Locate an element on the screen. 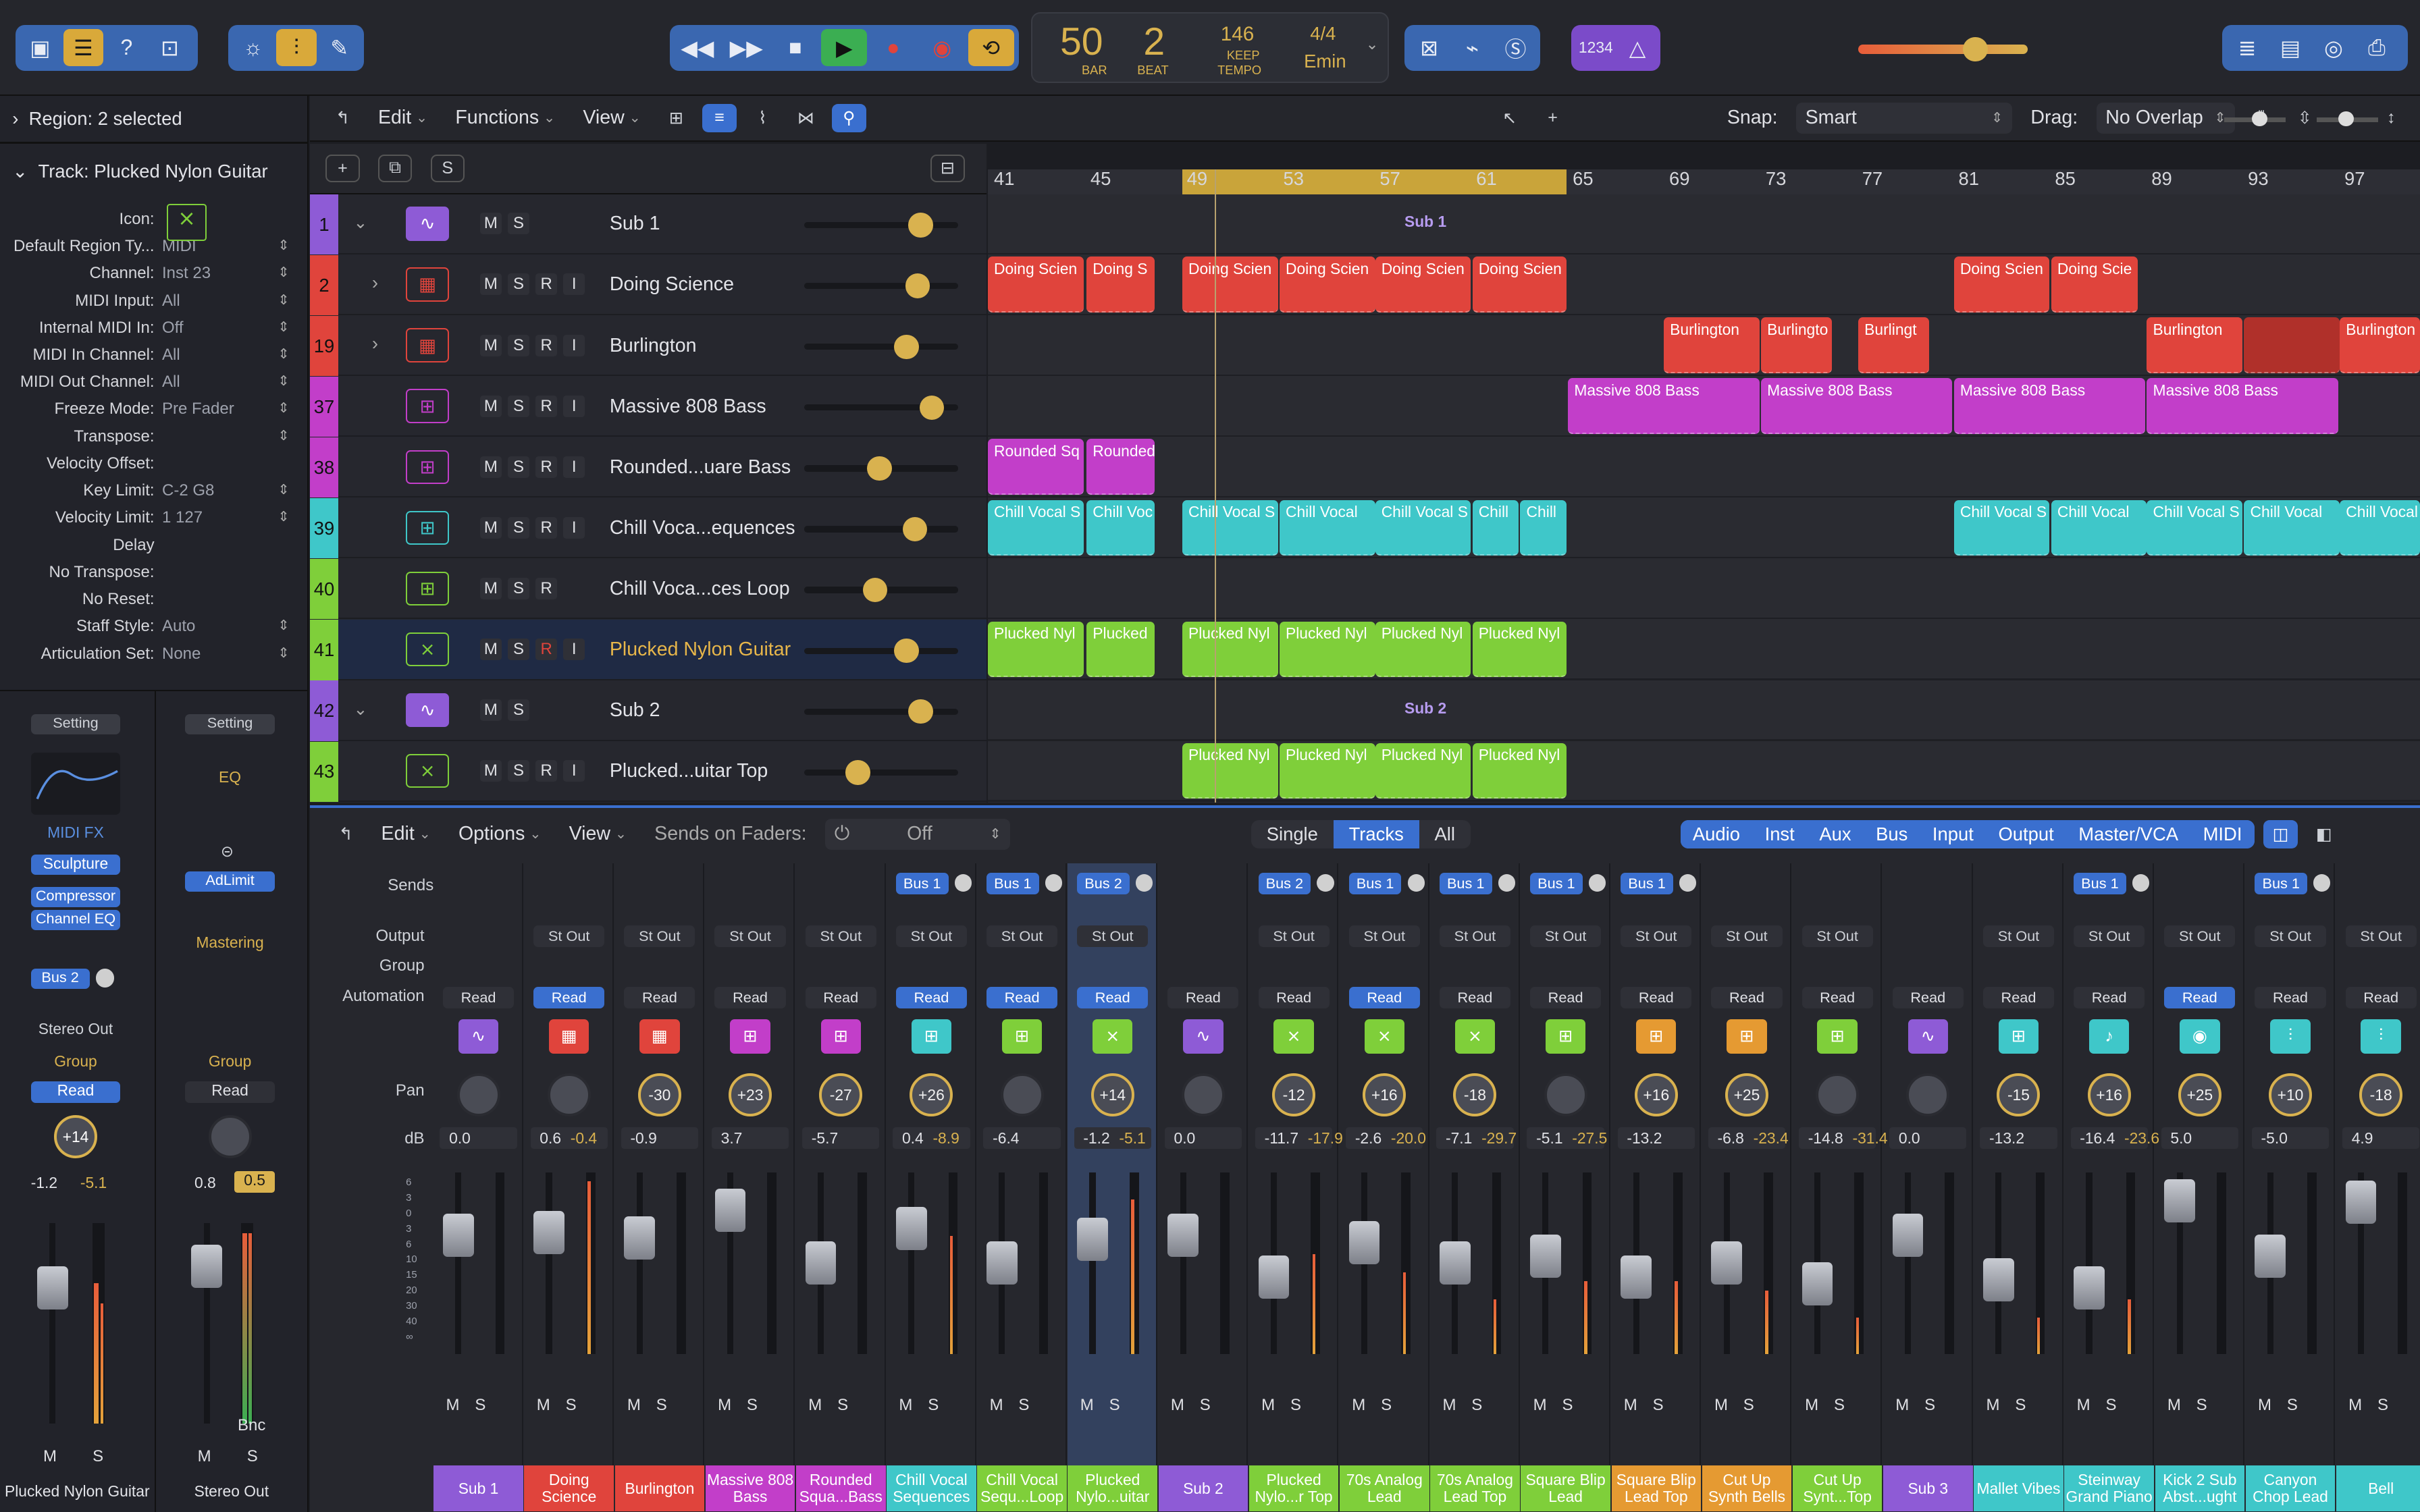  volume-value: 0.8 is located at coordinates (205, 1183).